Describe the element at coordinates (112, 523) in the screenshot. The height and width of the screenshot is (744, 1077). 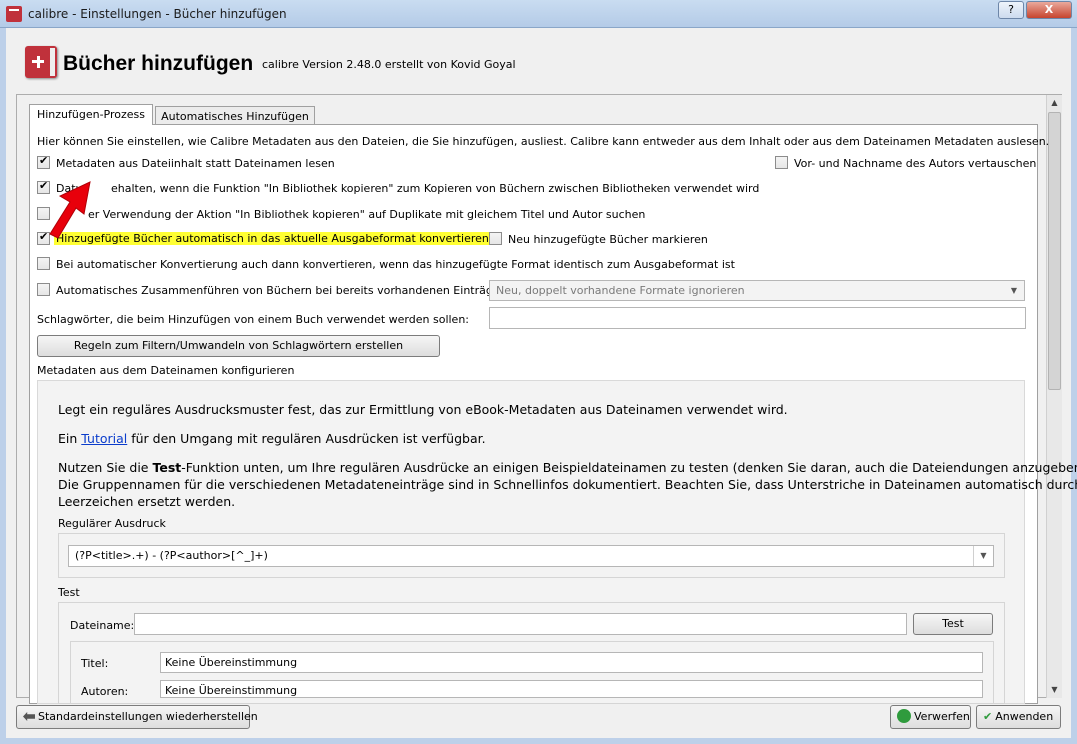
I see `regex-label: Regulärer Ausdruck` at that location.